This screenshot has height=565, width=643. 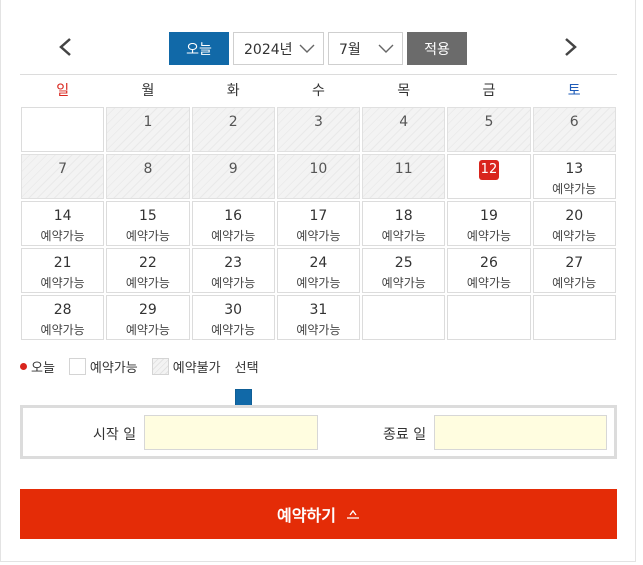 I want to click on legend-selected: 선택, so click(x=246, y=381).